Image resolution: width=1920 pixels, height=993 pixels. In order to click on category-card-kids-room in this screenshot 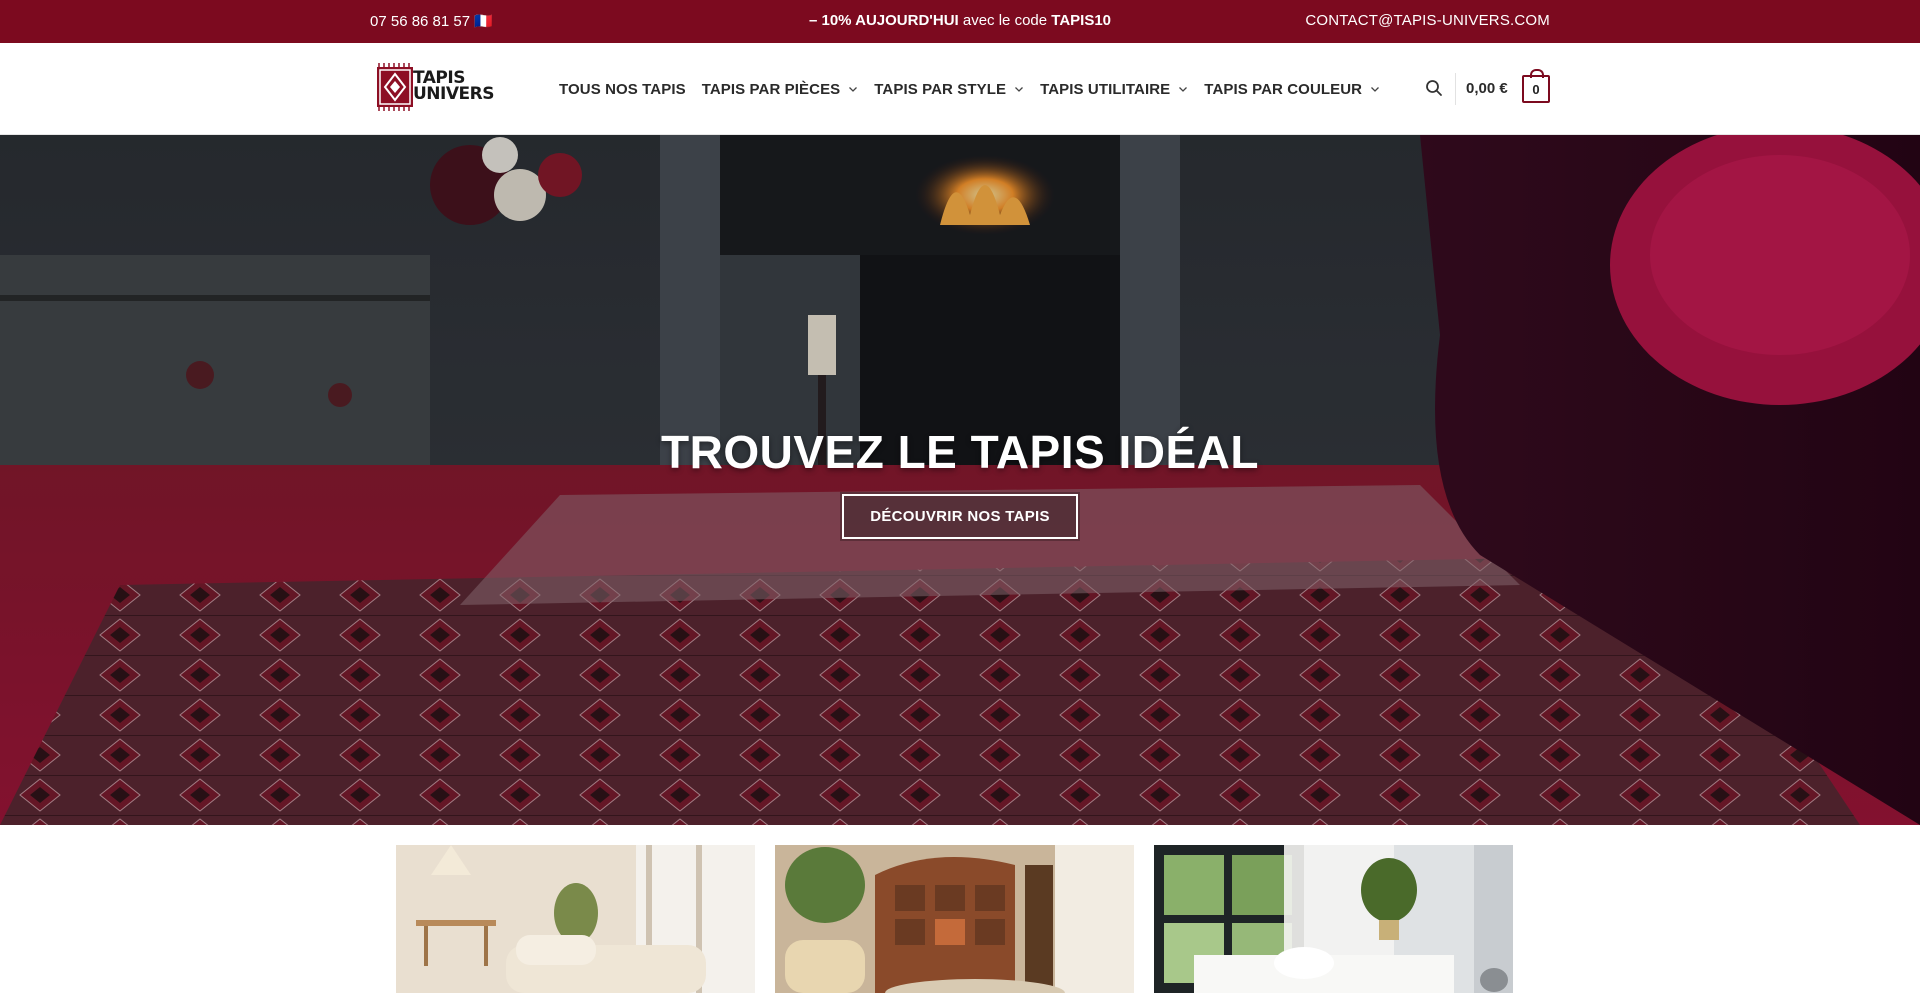, I will do `click(1333, 919)`.